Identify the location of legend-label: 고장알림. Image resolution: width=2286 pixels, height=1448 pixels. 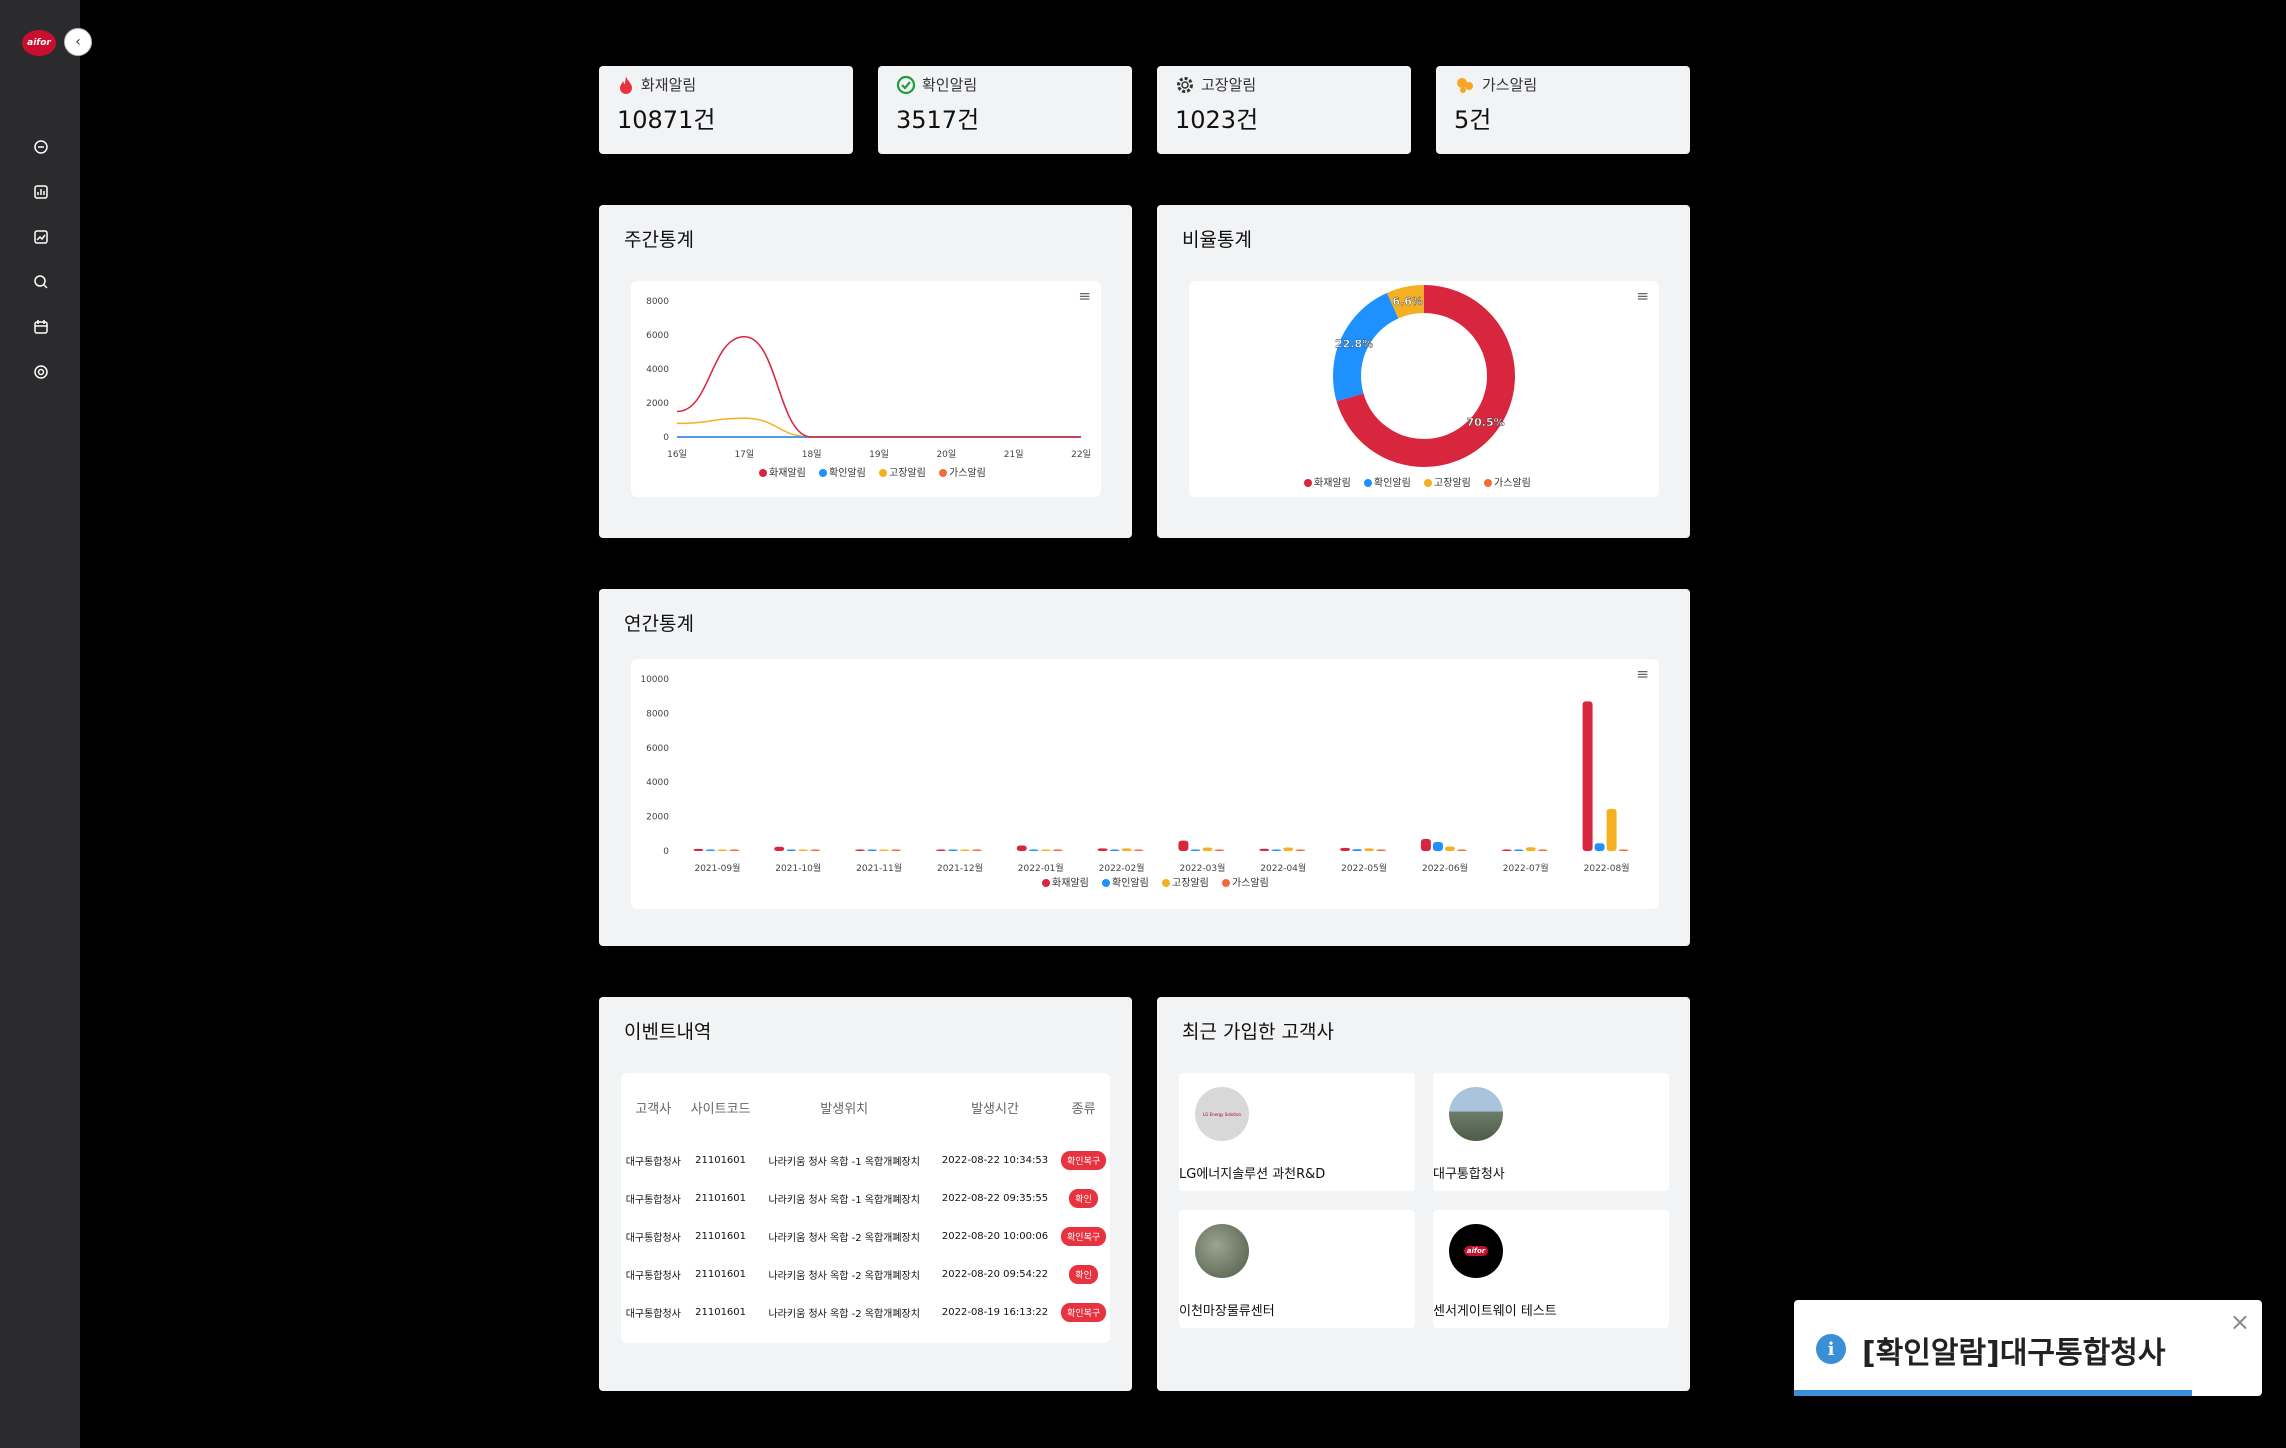
(907, 473).